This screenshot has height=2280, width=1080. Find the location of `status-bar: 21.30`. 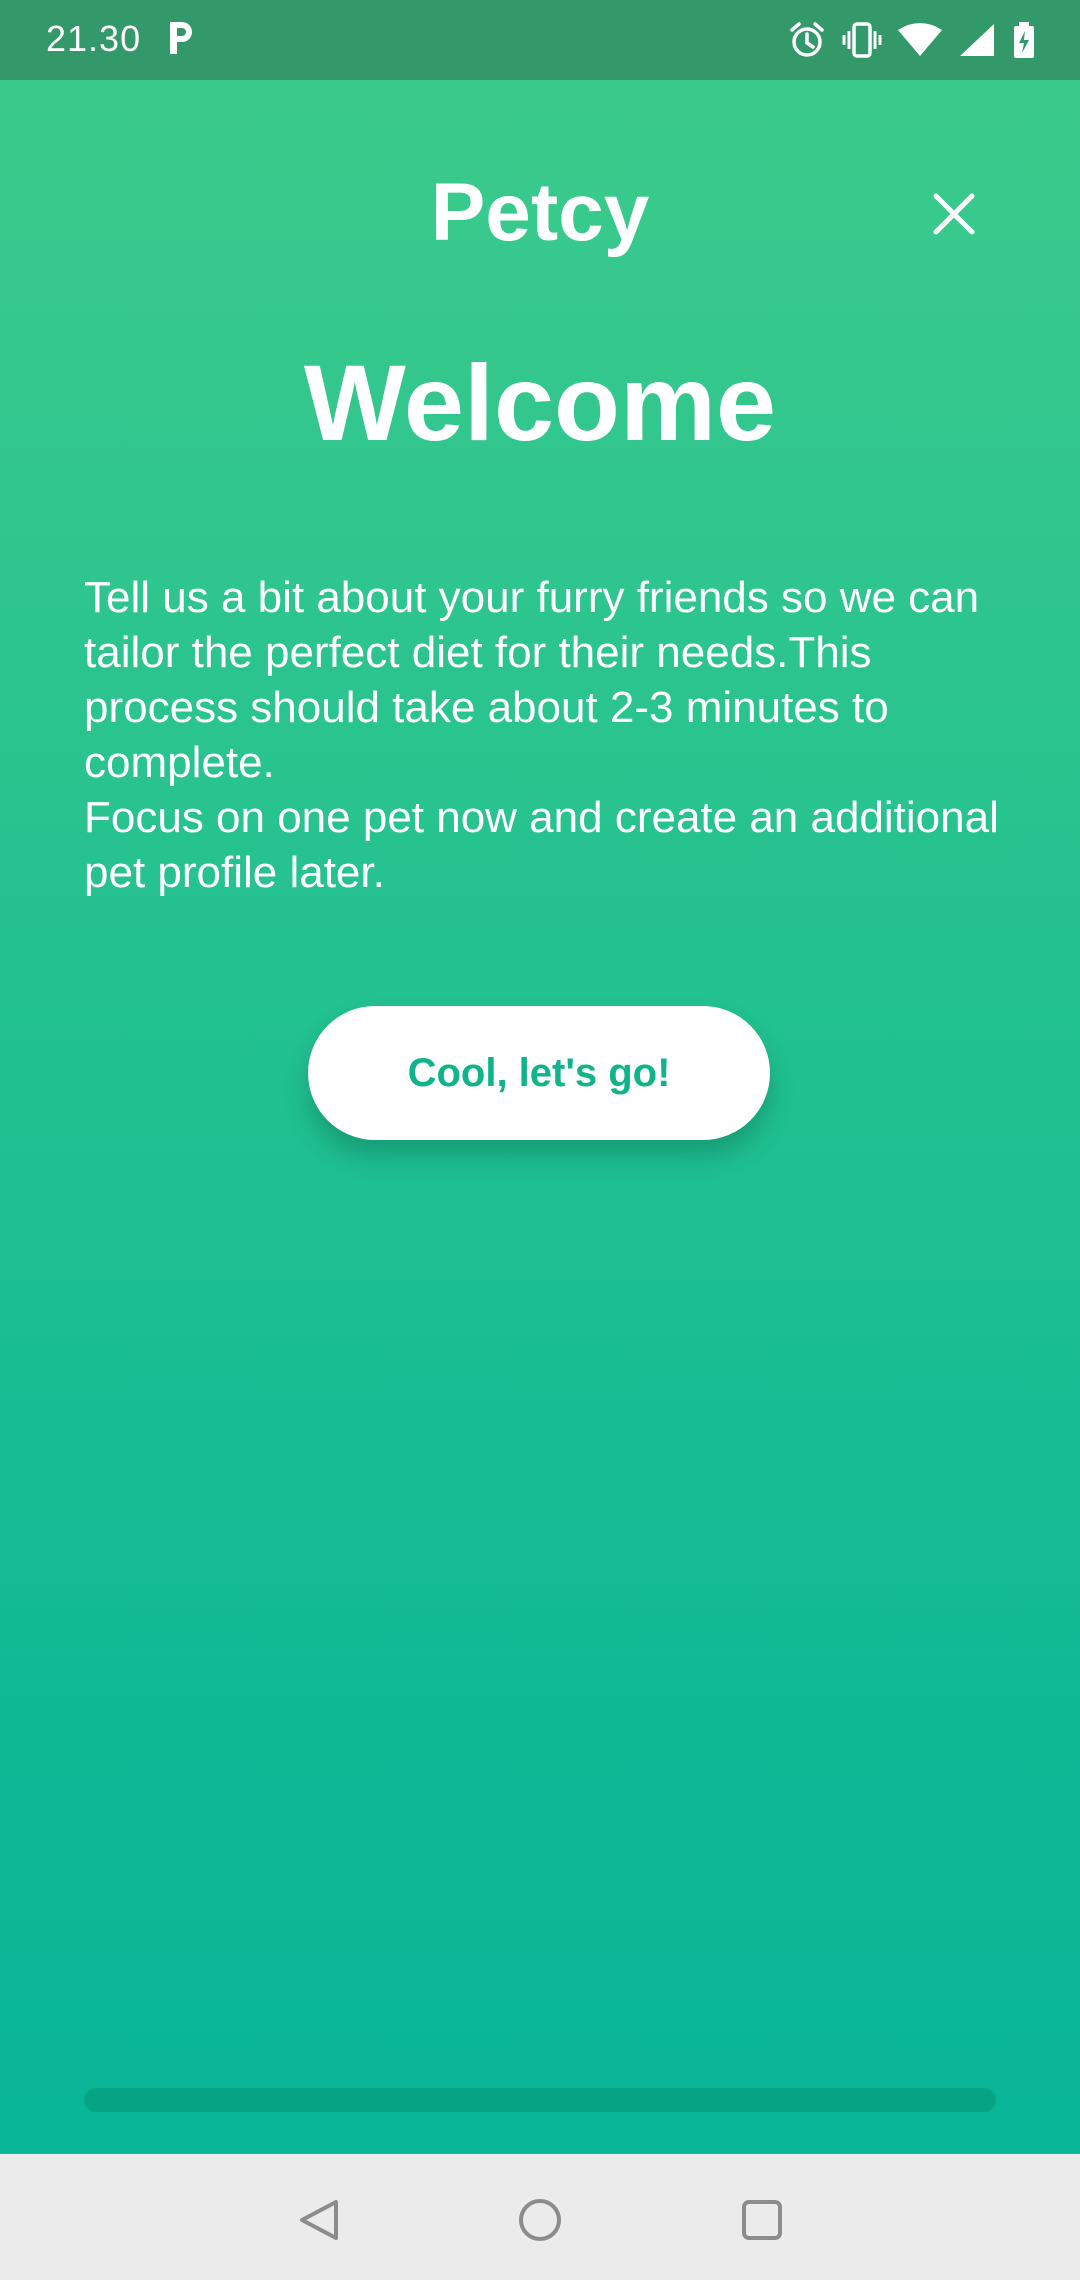

status-bar: 21.30 is located at coordinates (540, 40).